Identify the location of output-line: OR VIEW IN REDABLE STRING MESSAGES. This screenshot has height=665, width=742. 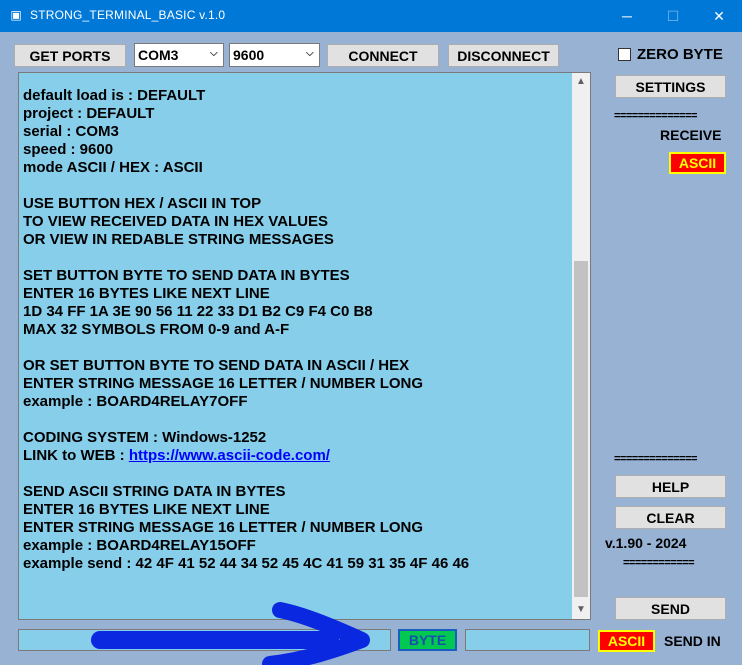
(294, 240).